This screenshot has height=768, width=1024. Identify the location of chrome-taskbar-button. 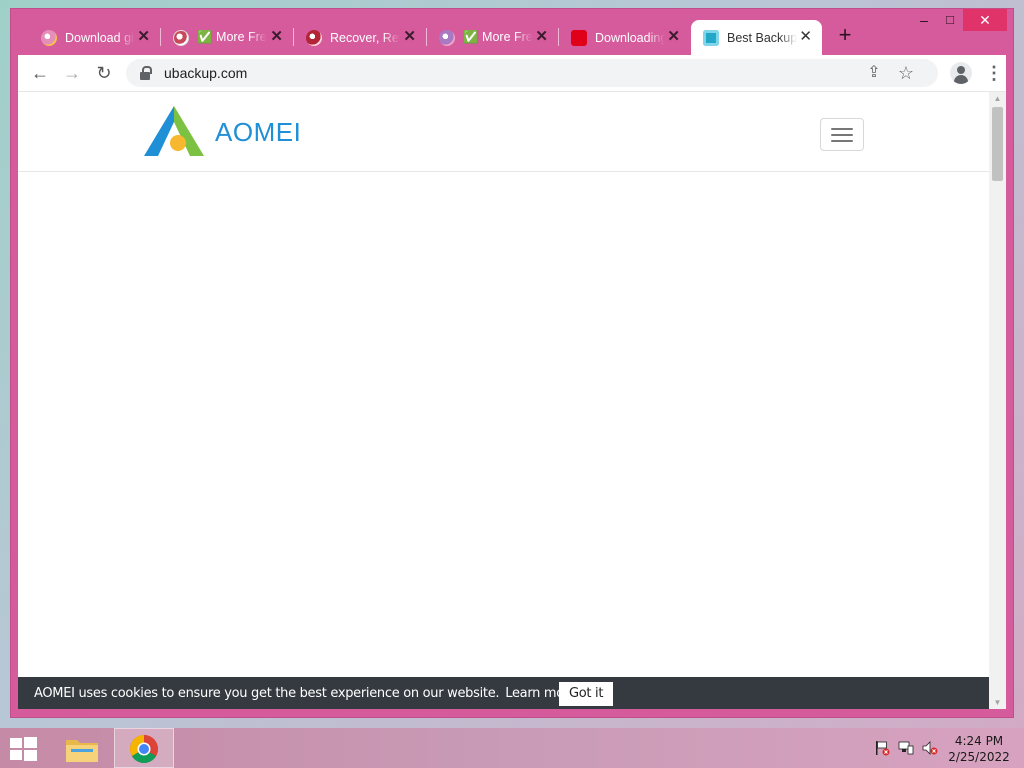
(144, 748).